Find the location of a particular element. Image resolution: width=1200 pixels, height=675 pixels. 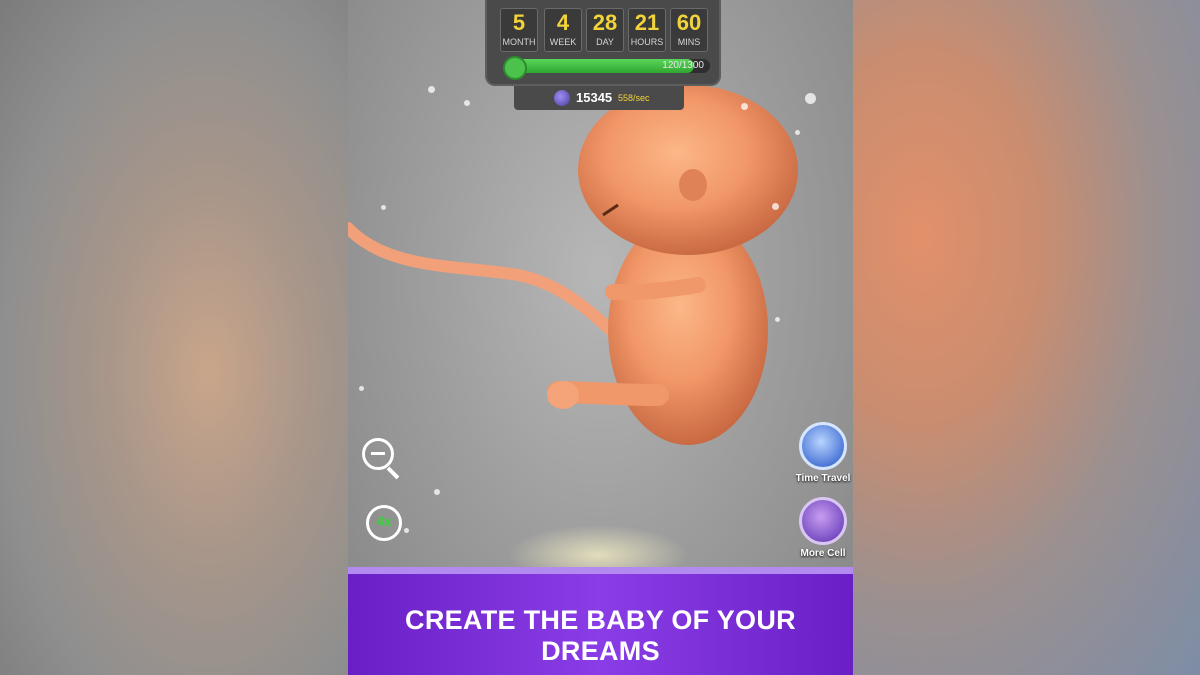

timer-mins: 60 MINS is located at coordinates (689, 30).